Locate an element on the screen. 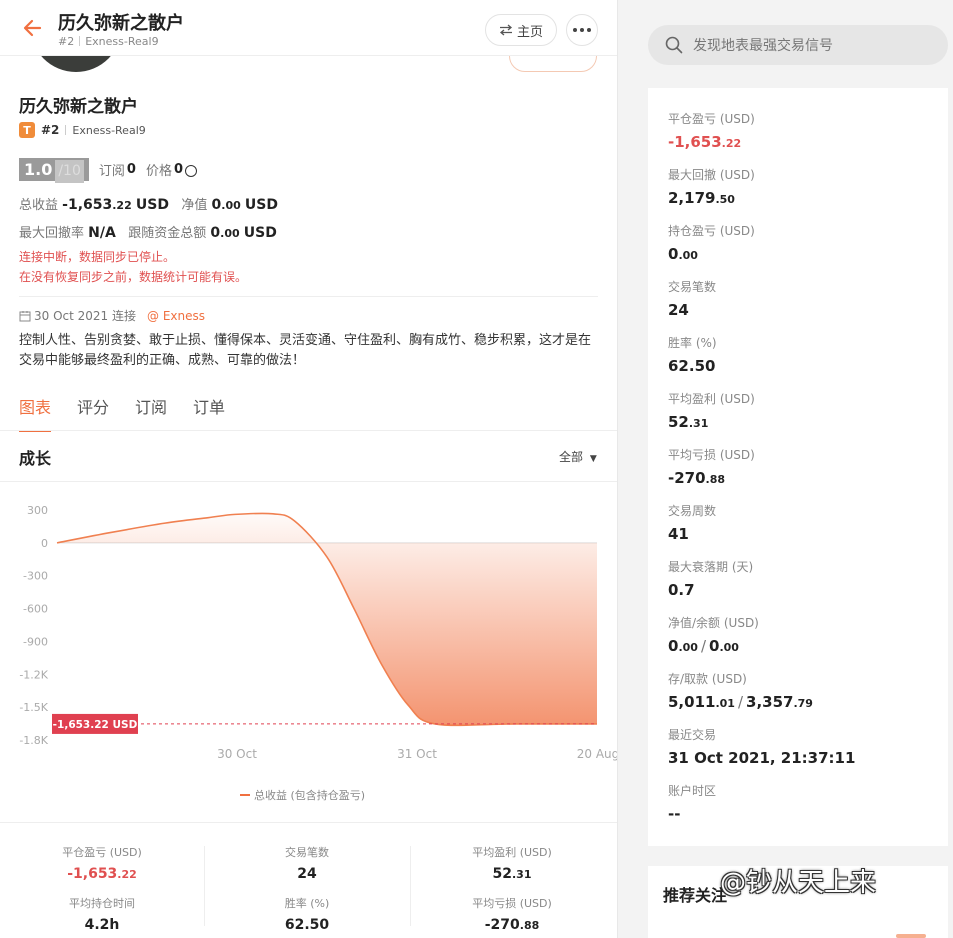 This screenshot has width=953, height=938. sidebar-stat-label: 最大衰落期 (天) is located at coordinates (711, 567).